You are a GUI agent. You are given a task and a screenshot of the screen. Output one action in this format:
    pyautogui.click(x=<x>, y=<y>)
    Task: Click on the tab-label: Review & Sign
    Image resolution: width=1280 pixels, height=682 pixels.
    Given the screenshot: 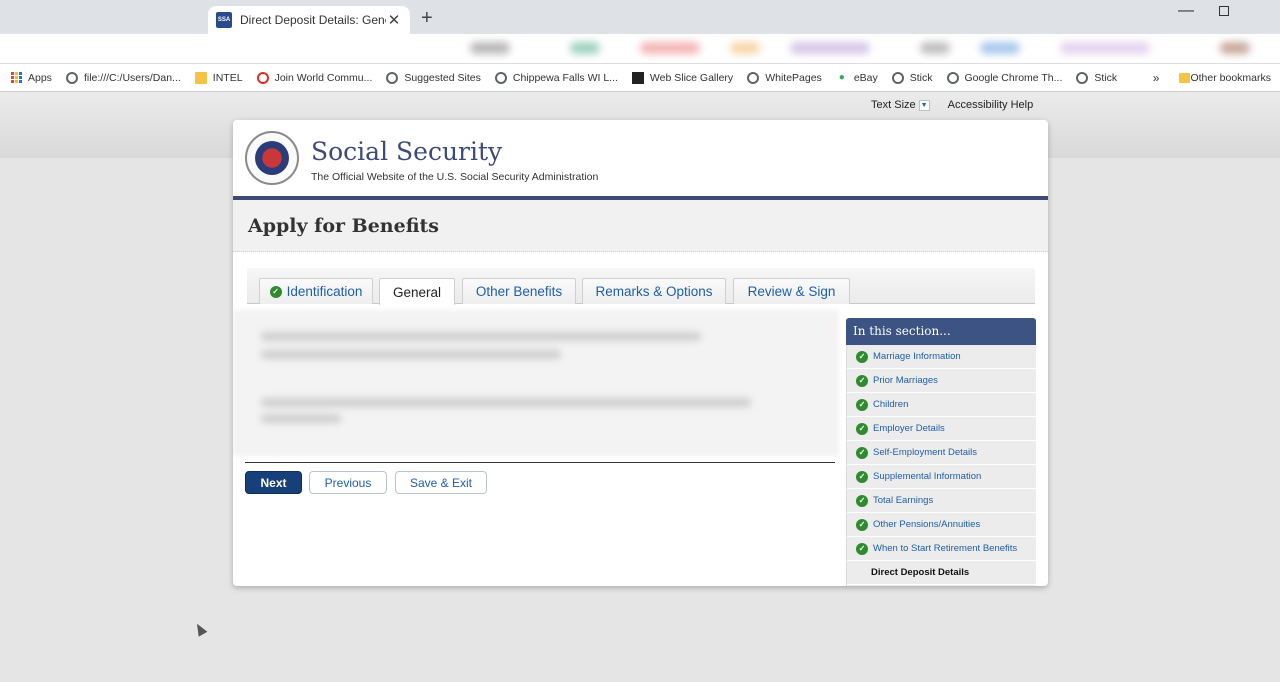 What is the action you would take?
    pyautogui.click(x=791, y=291)
    